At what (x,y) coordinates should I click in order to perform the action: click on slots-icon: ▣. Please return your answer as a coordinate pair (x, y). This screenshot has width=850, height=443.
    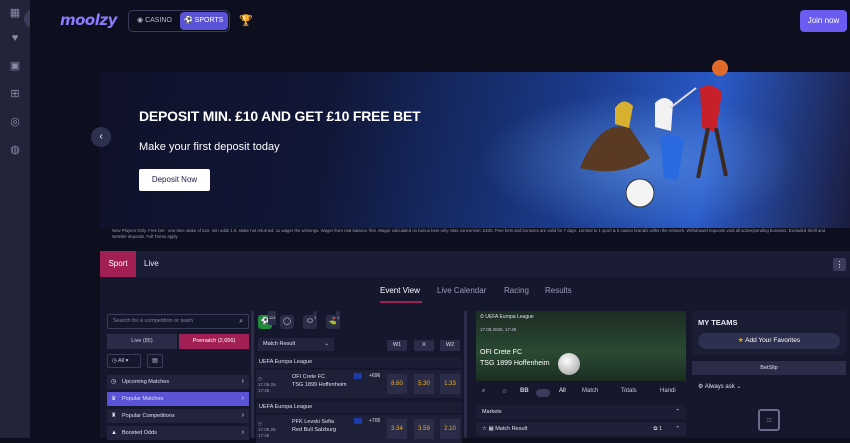
    Looking at the image, I should click on (15, 66).